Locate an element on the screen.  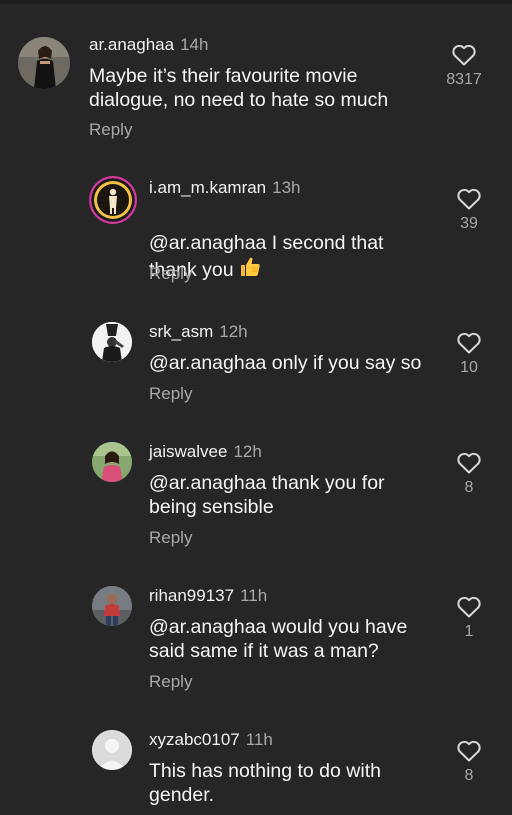
like-area: 8 is located at coordinates (469, 762).